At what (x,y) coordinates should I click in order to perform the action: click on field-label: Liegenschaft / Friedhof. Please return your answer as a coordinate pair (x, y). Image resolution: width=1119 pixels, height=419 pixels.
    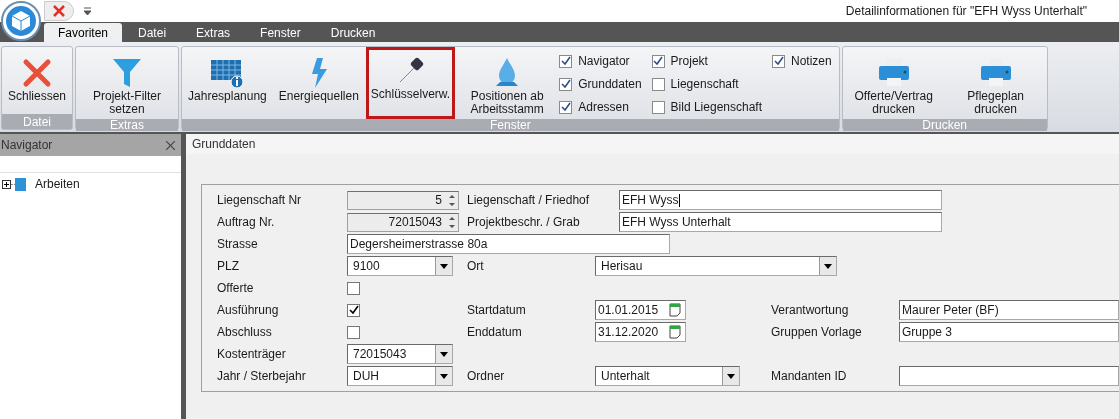
    Looking at the image, I should click on (528, 200).